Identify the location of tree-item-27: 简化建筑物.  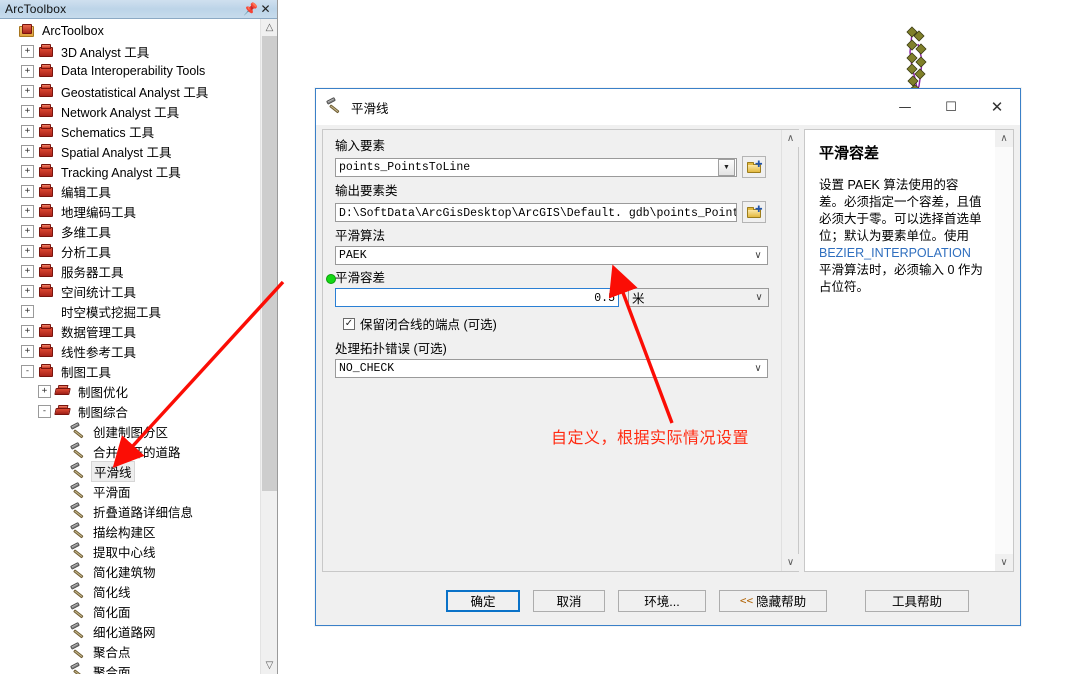
(130, 571).